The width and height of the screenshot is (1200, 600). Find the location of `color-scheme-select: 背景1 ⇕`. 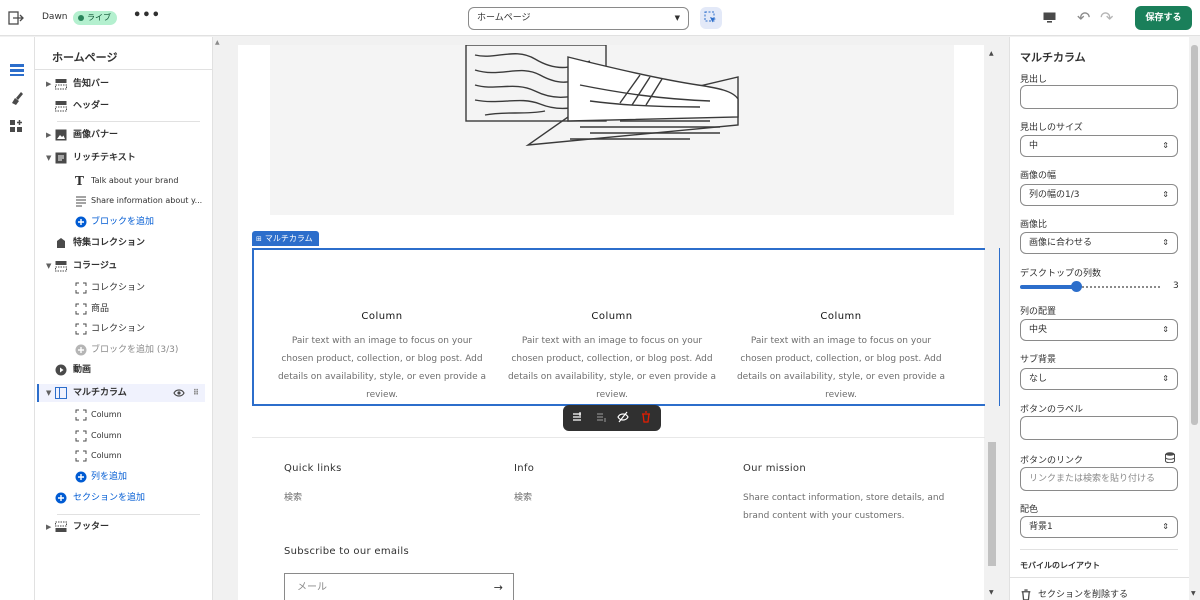

color-scheme-select: 背景1 ⇕ is located at coordinates (1099, 527).